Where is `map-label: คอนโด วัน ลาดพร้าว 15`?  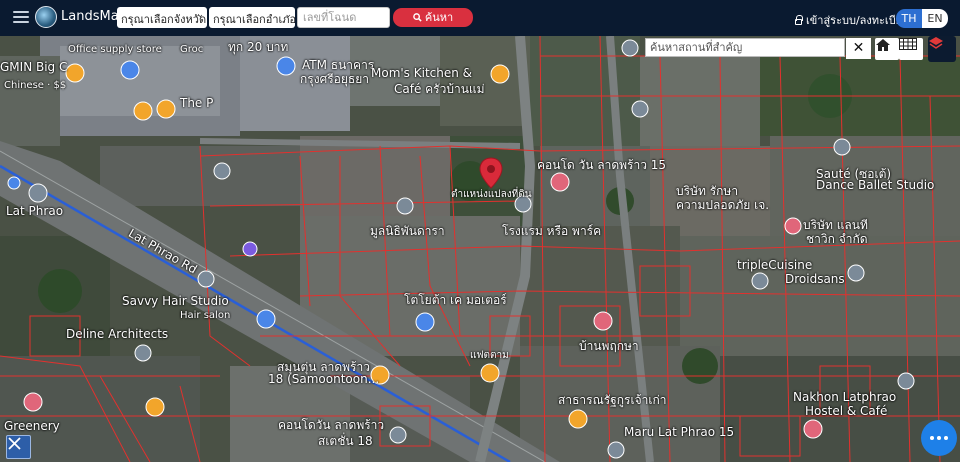
map-label: คอนโด วัน ลาดพร้าว 15 is located at coordinates (602, 165).